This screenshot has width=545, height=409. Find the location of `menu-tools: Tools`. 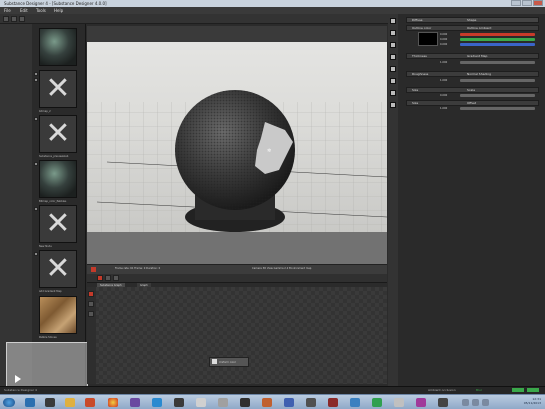

menu-tools: Tools is located at coordinates (41, 10).